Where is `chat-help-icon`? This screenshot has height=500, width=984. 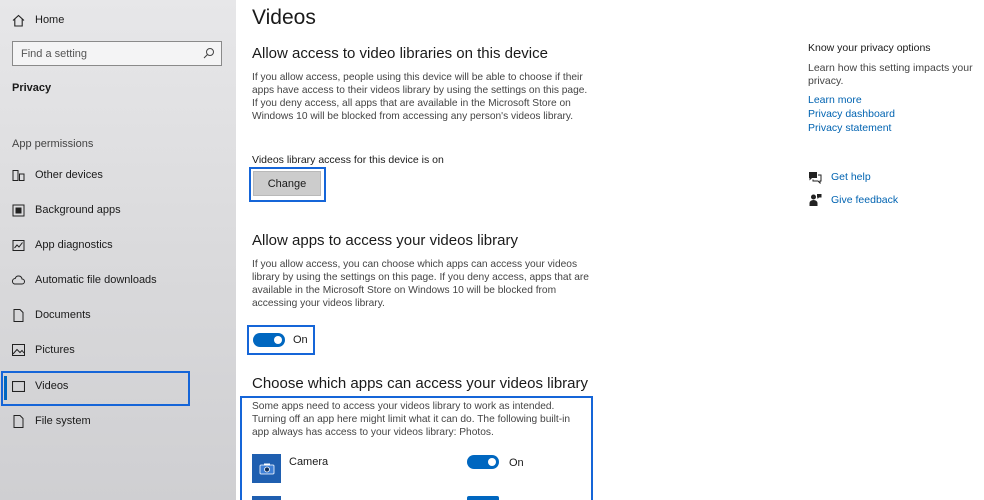
chat-help-icon is located at coordinates (815, 177).